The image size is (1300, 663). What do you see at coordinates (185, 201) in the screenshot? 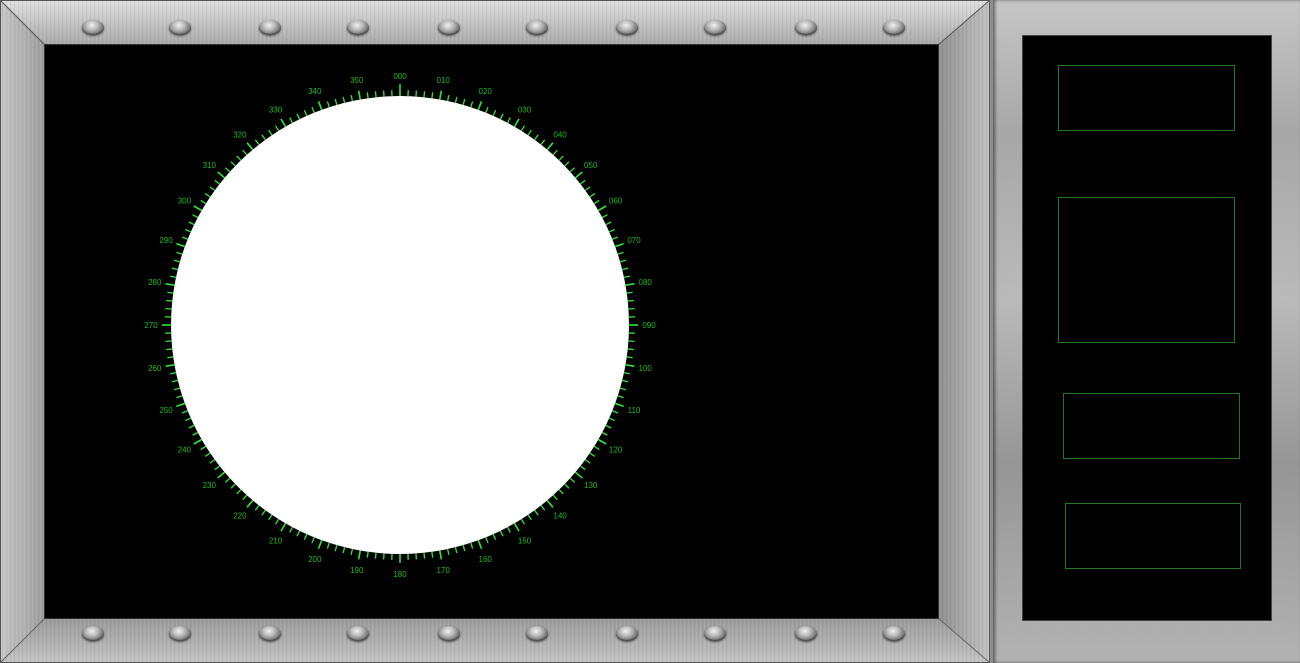
I see `bearing-label-300: 300` at bounding box center [185, 201].